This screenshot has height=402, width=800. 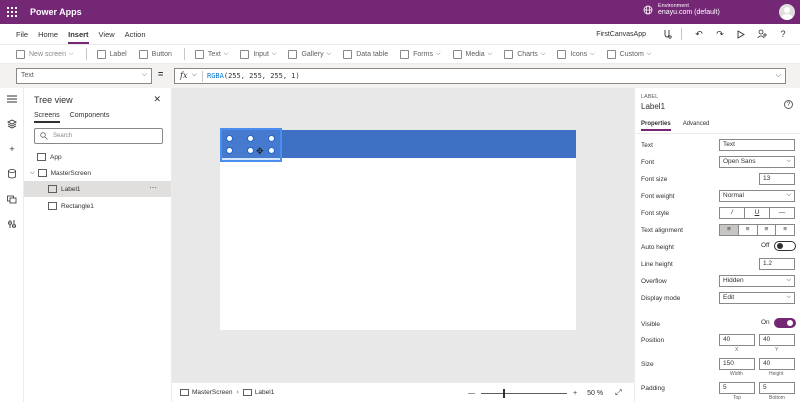 What do you see at coordinates (251, 145) in the screenshot?
I see `label1-selection: ✥` at bounding box center [251, 145].